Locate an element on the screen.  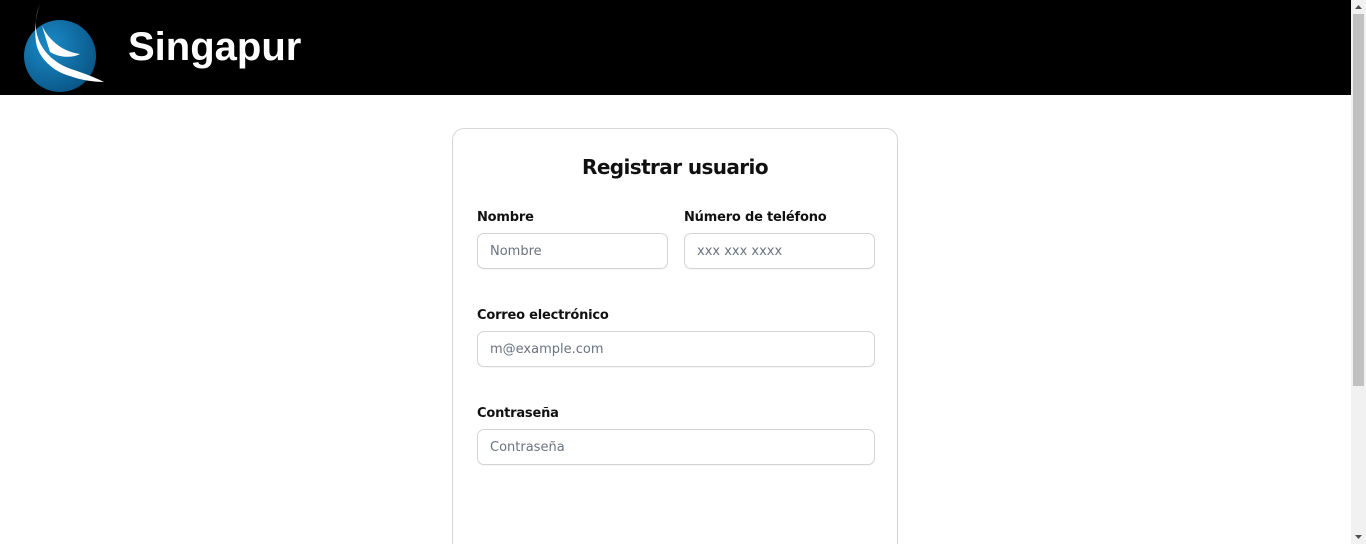
password-label: Contraseña is located at coordinates (518, 413).